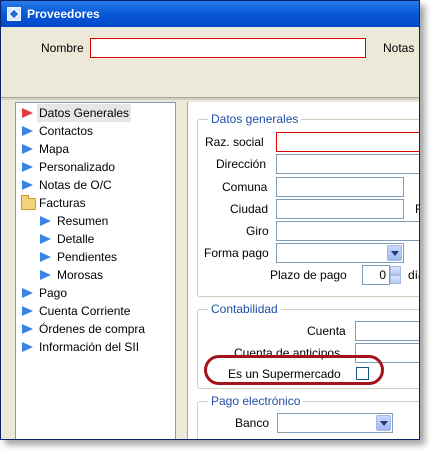 The image size is (437, 454). I want to click on nombre-input, so click(228, 48).